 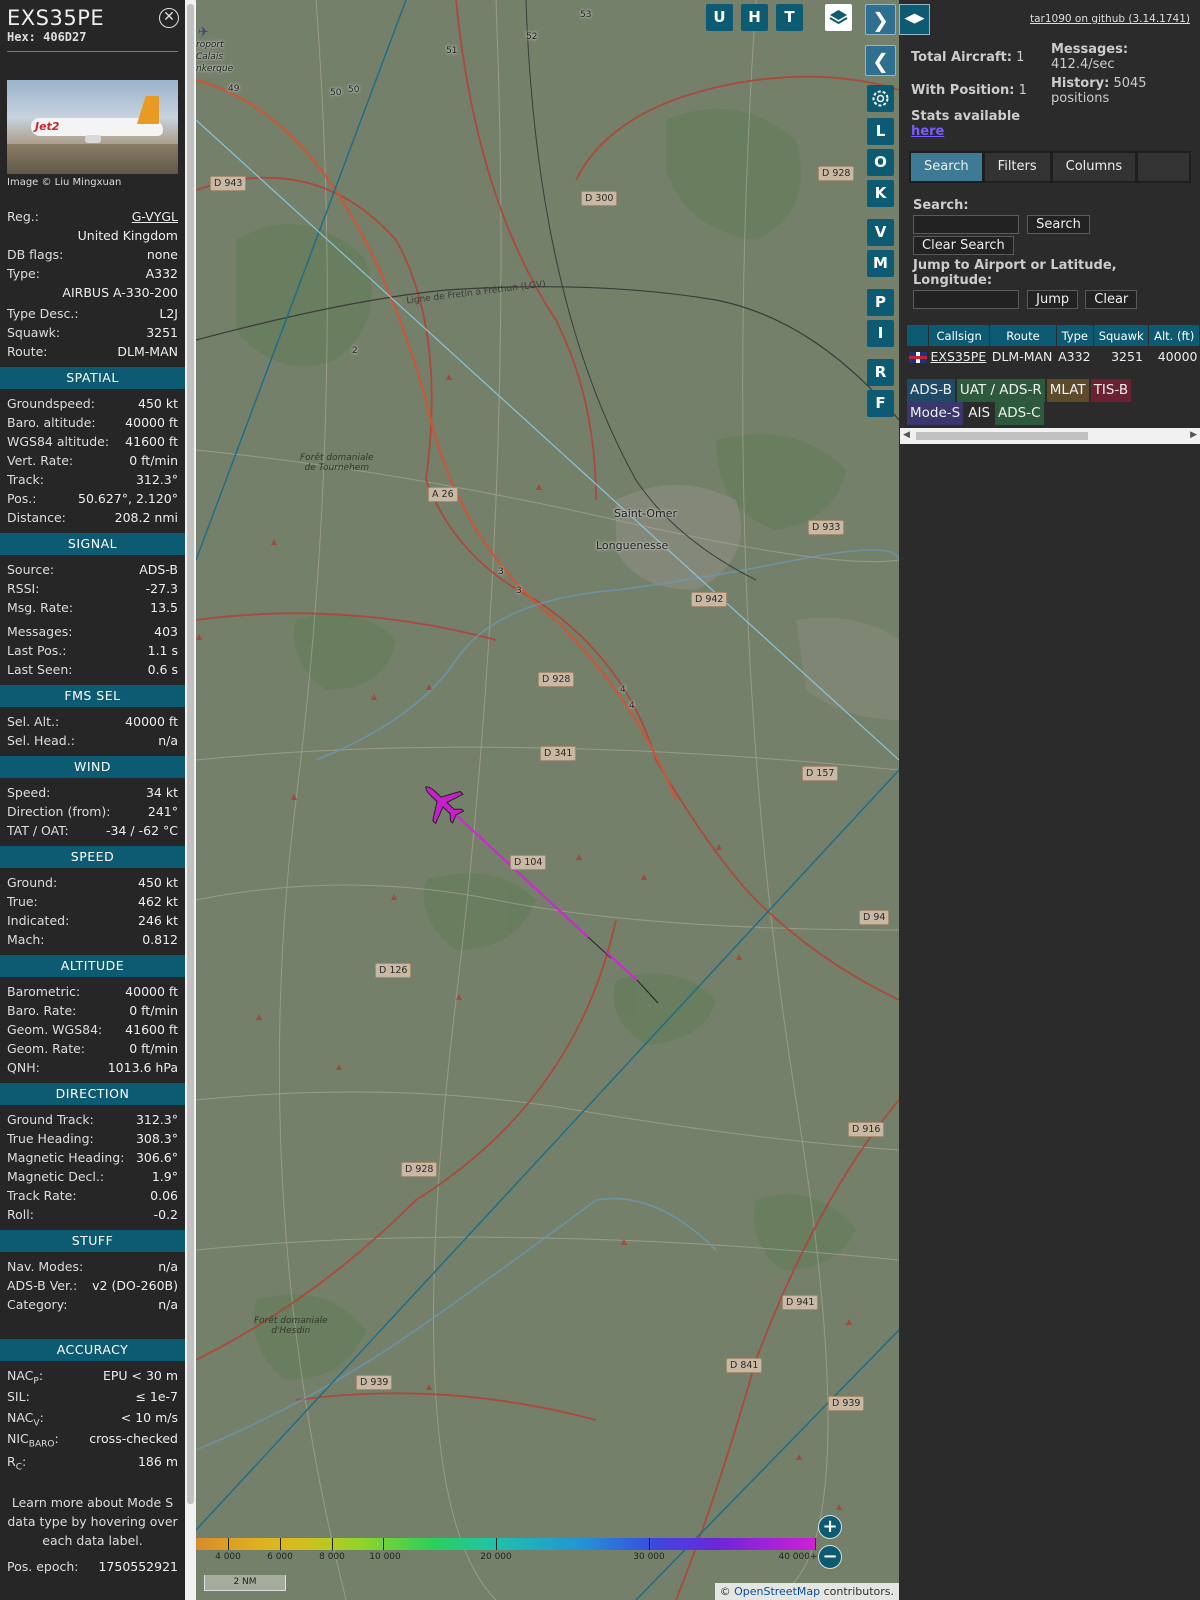 I want to click on type-full-value: AIRBUS A-330-200, so click(x=120, y=292).